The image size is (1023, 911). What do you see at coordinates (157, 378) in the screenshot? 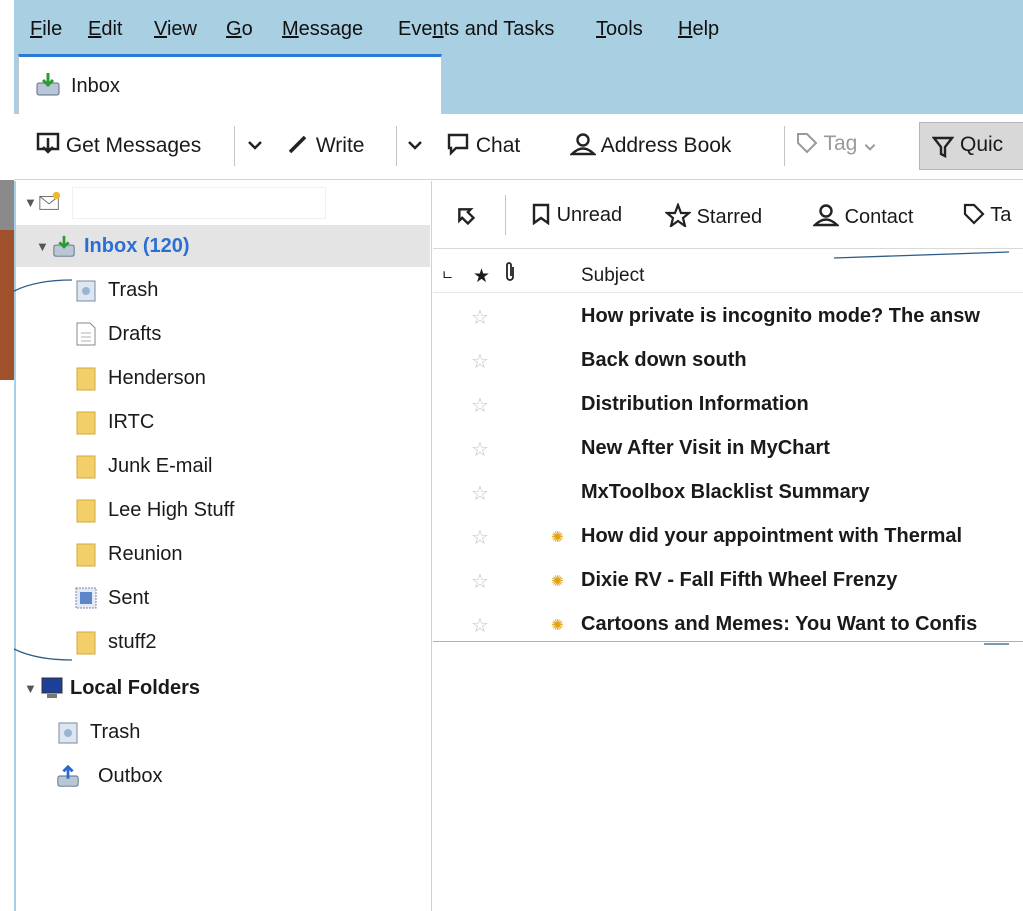
I see `folder-label: Henderson` at bounding box center [157, 378].